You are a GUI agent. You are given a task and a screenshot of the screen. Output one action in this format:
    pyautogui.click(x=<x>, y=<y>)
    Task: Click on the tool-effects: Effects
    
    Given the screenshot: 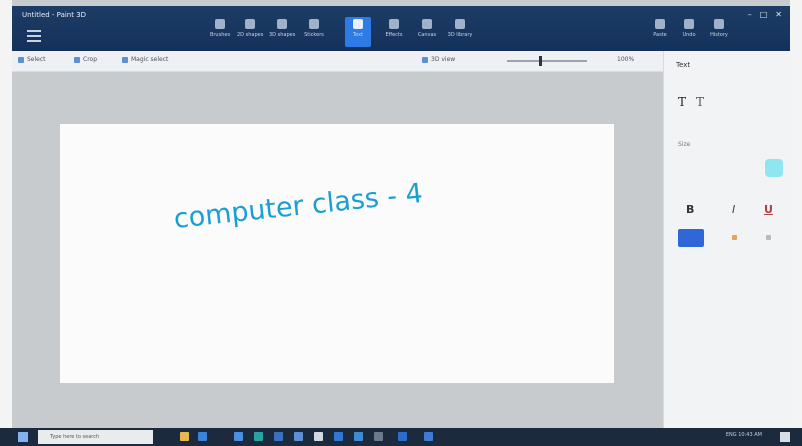 What is the action you would take?
    pyautogui.click(x=394, y=32)
    